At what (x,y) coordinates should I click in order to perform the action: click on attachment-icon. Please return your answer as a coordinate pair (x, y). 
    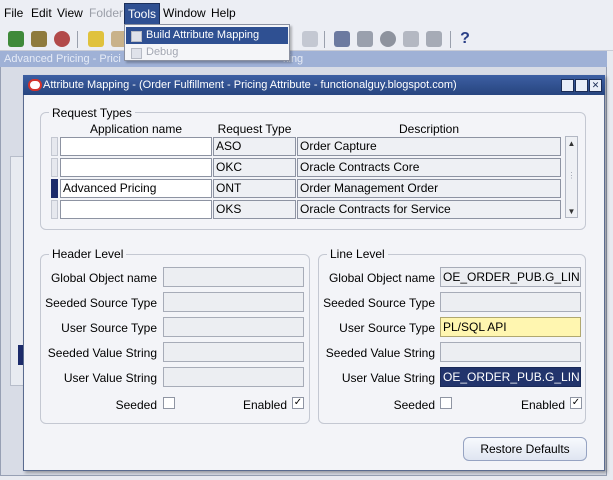
    Looking at the image, I should click on (388, 39).